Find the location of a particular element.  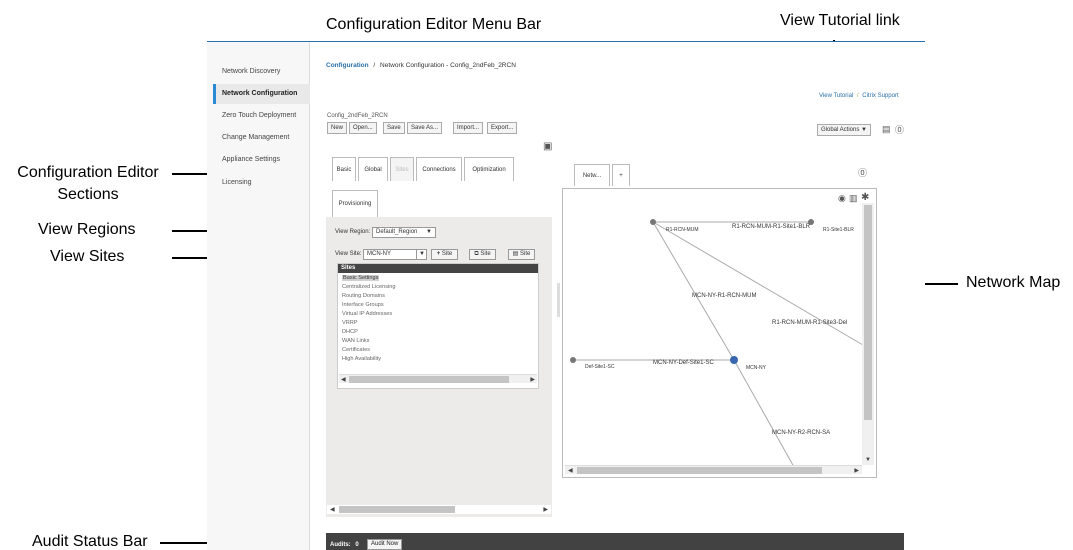

callout-sections: Configuration Editor Sections is located at coordinates (88, 184).